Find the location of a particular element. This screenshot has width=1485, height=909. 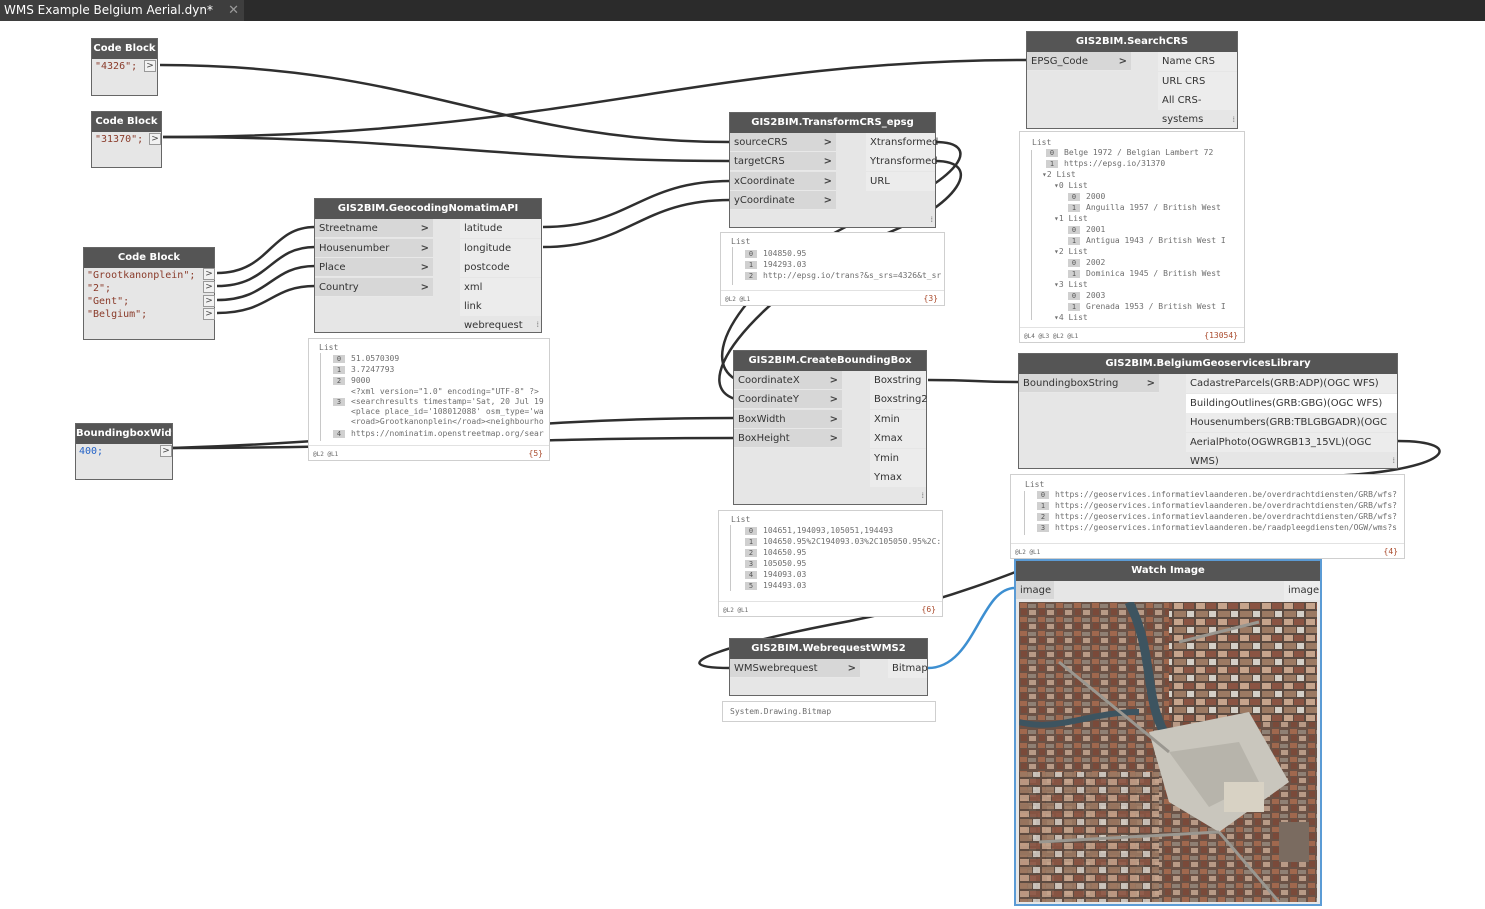

preview-row: 2 http://epsg.io/trans?&s_srs=4326&t_sr is located at coordinates (843, 275).